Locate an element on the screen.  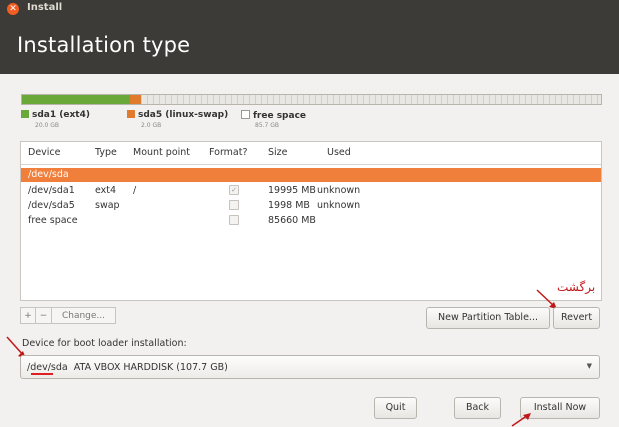
format-checkbox: ✓ is located at coordinates (234, 190).